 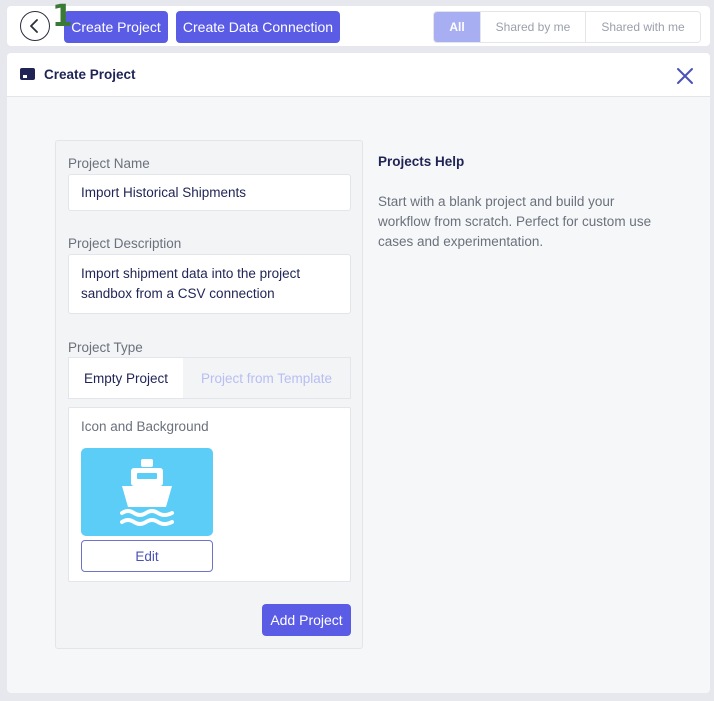 What do you see at coordinates (209, 192) in the screenshot?
I see `project-name-input: Import Historical Shipments` at bounding box center [209, 192].